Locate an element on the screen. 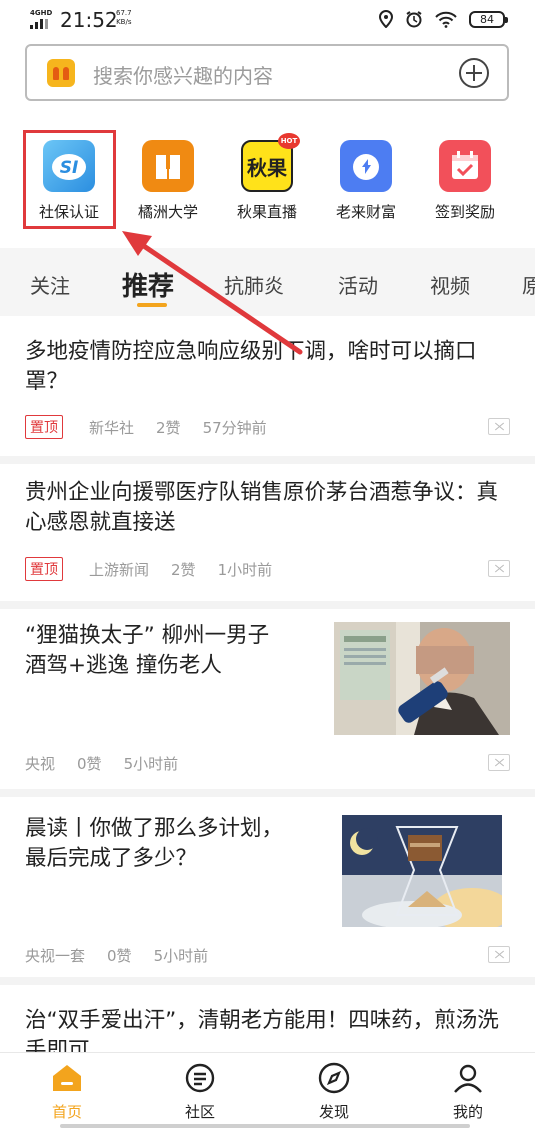  tab-anti-pneumonia: 抗肺炎 is located at coordinates (254, 284).